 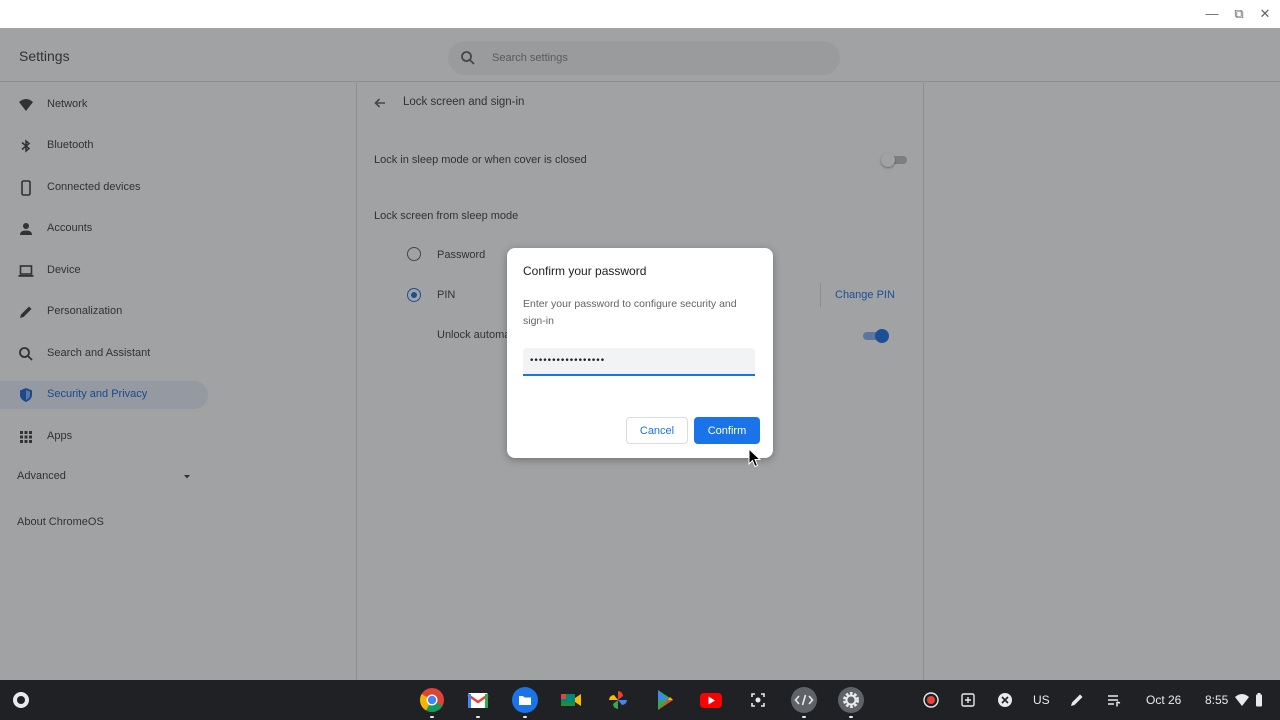 What do you see at coordinates (21, 700) in the screenshot?
I see `launcher-button` at bounding box center [21, 700].